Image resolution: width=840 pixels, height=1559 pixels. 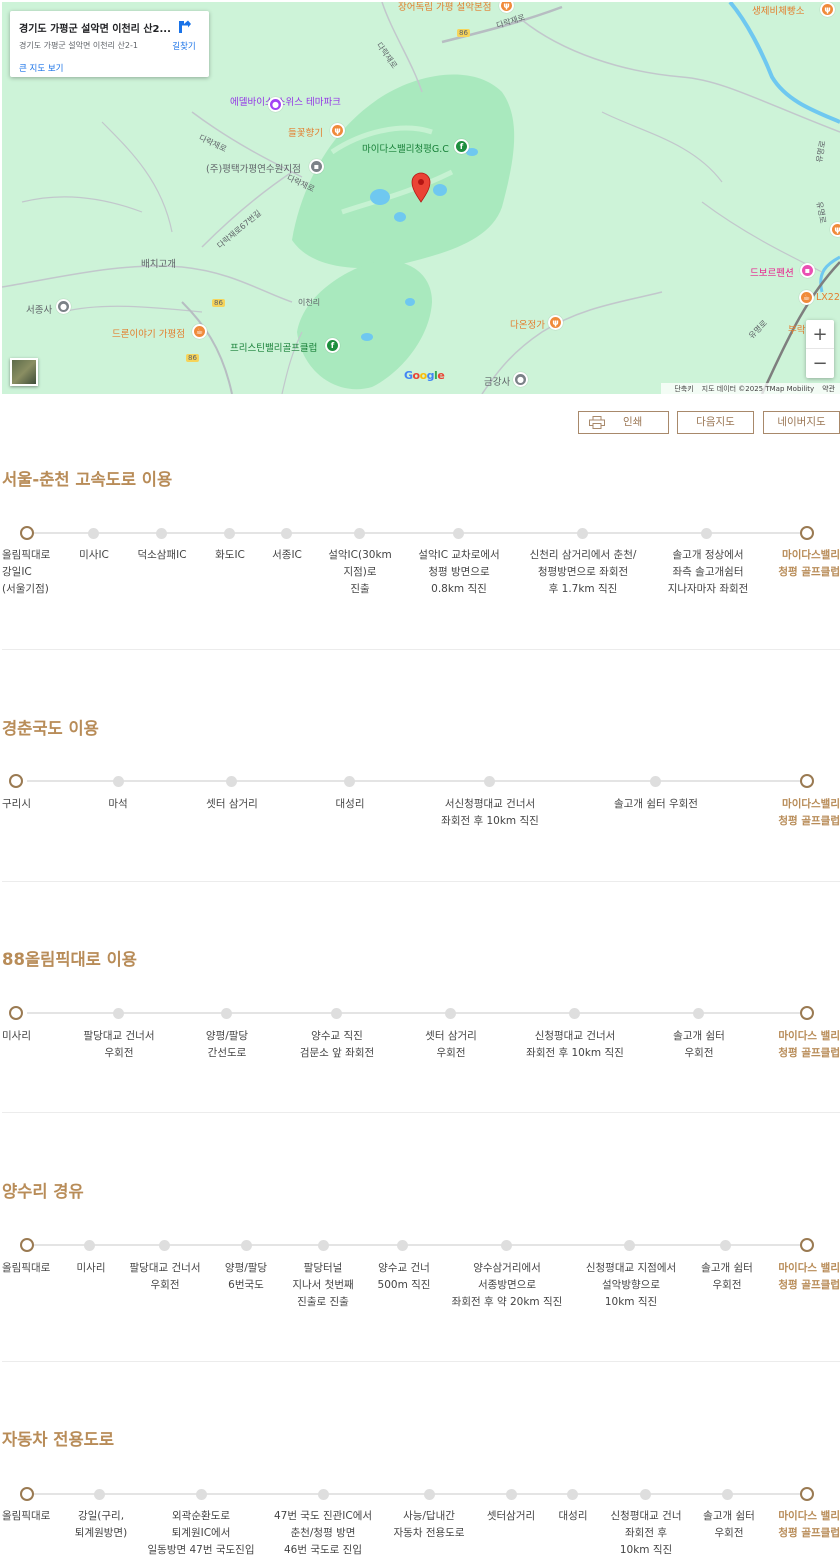 I want to click on place-label: 이천리, so click(x=309, y=302).